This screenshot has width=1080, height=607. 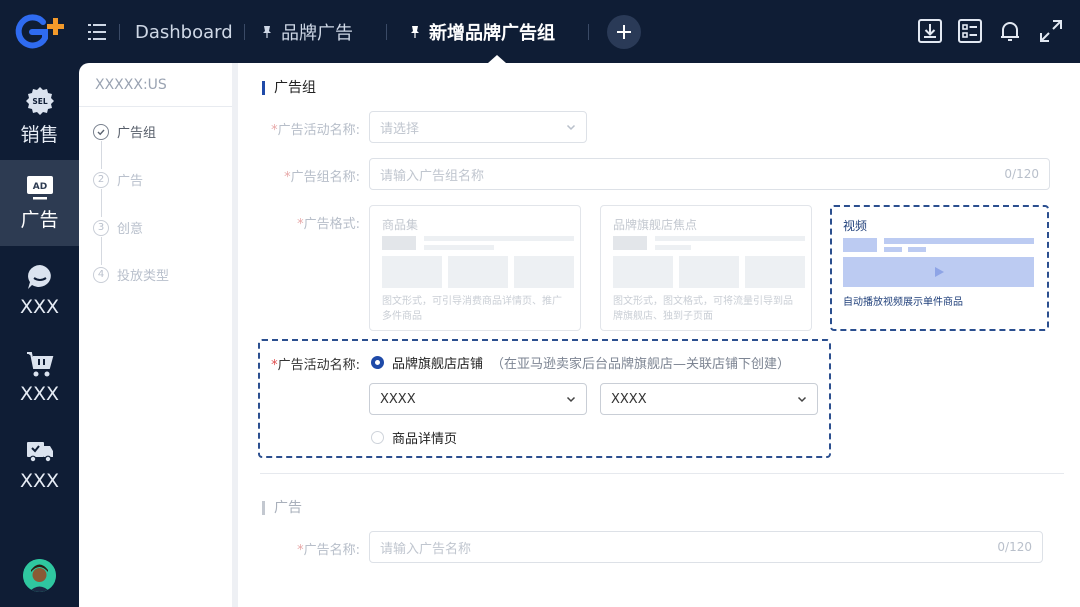 I want to click on ad-group-section-title: 广告组, so click(x=289, y=88).